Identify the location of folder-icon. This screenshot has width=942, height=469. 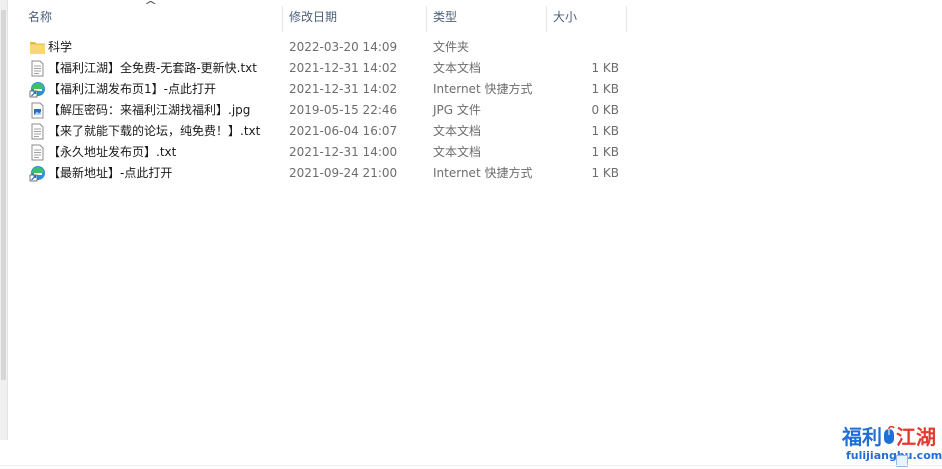
(37, 48).